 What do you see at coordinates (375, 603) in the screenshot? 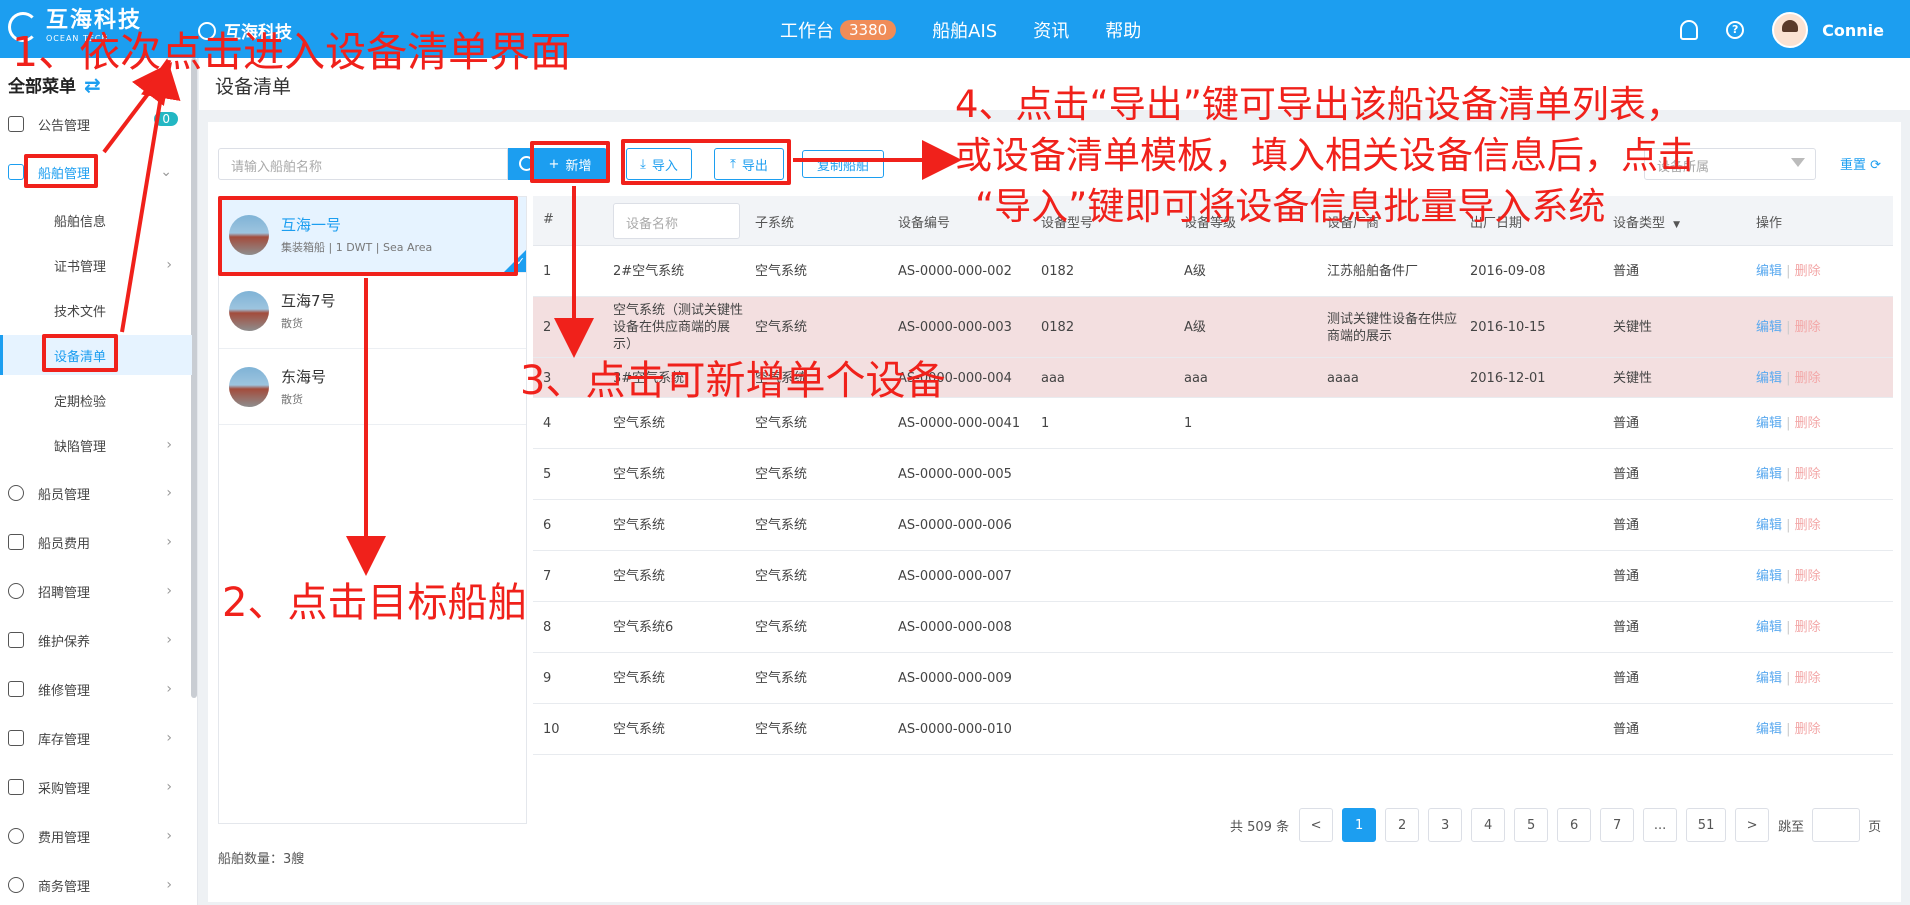
I see `annotation-step2: 2、点击目标船舶` at bounding box center [375, 603].